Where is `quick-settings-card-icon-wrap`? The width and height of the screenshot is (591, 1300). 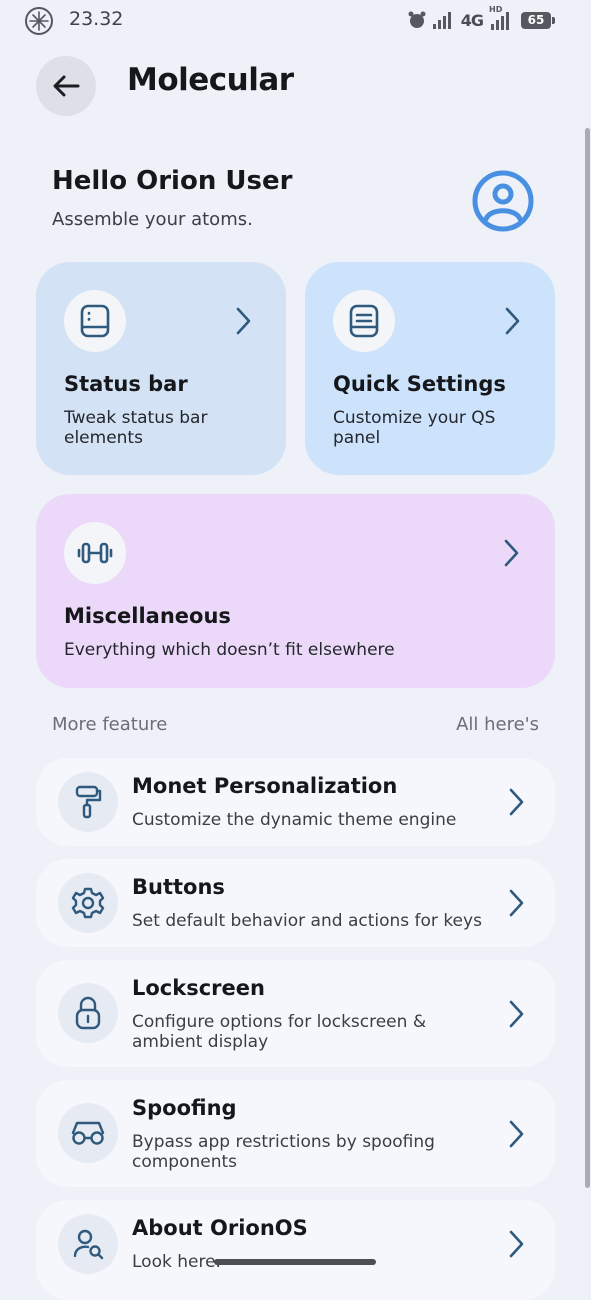 quick-settings-card-icon-wrap is located at coordinates (364, 321).